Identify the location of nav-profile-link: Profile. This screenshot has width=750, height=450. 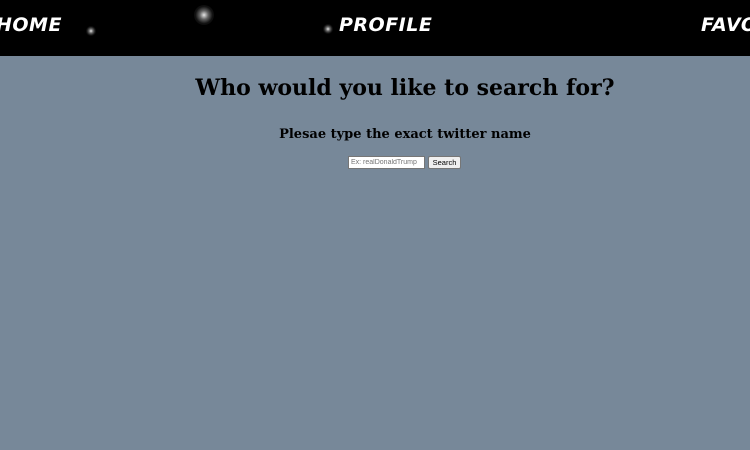
(385, 25).